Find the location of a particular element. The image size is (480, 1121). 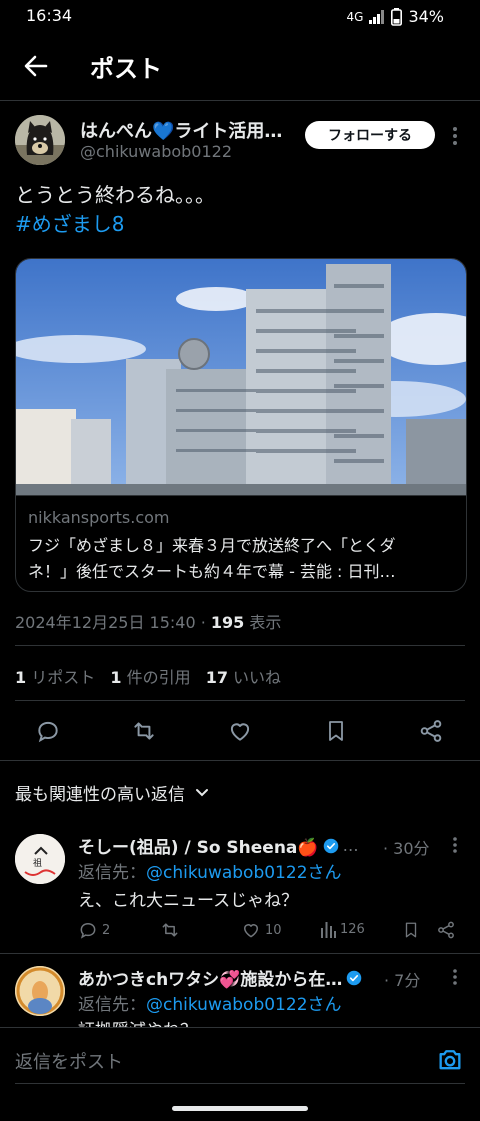

reply-time: · 30分 is located at coordinates (406, 847).